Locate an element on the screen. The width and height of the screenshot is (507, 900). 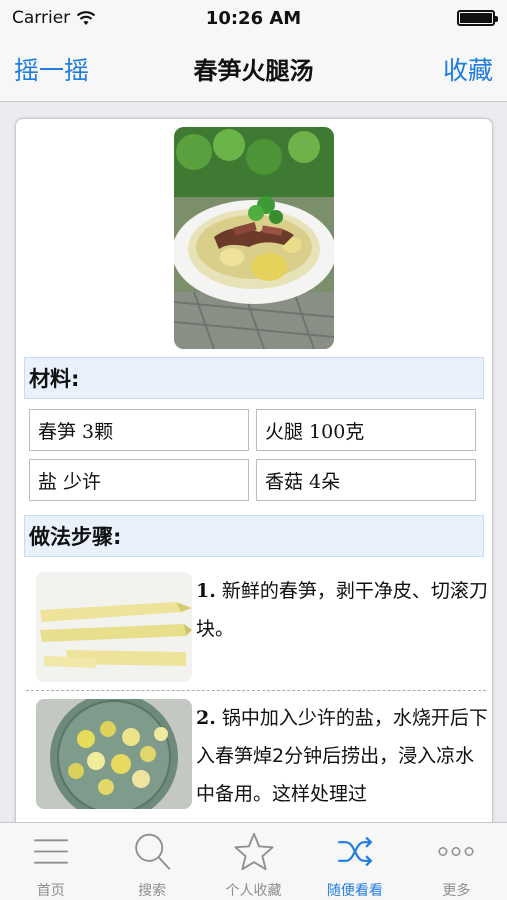
step-text: 1. 新鲜的春笋，剥干净皮、切滚刀块。 is located at coordinates (343, 610).